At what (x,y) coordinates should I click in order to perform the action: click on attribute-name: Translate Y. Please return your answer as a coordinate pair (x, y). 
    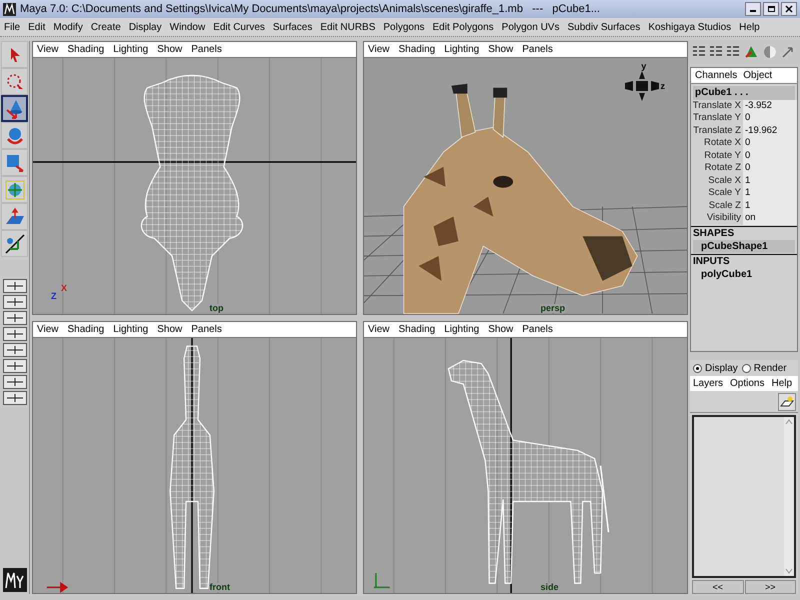
    Looking at the image, I should click on (717, 118).